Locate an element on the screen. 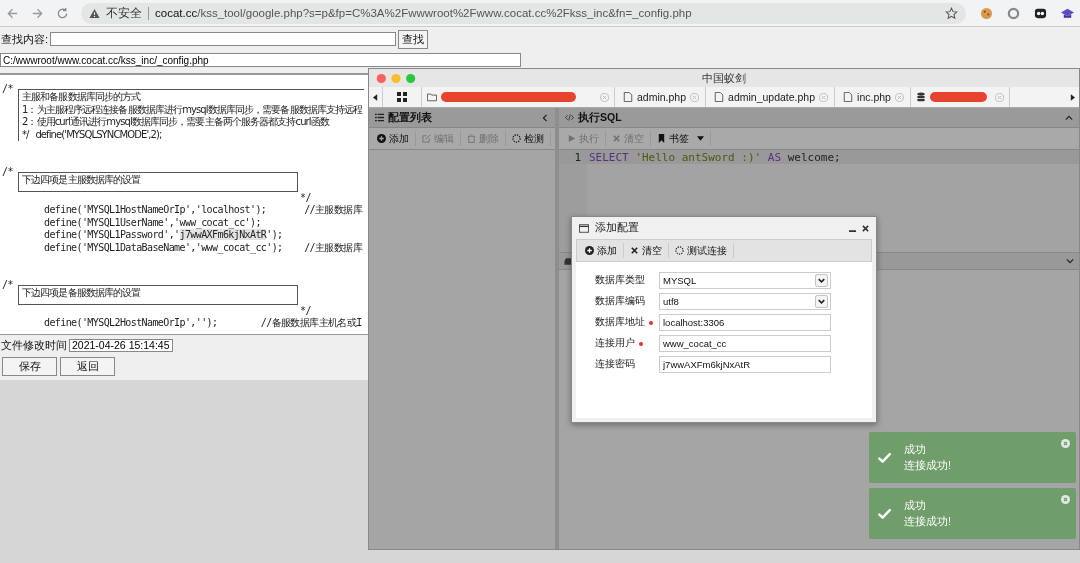  mtime-field: 2021-04-26 15:14:45 is located at coordinates (121, 345).